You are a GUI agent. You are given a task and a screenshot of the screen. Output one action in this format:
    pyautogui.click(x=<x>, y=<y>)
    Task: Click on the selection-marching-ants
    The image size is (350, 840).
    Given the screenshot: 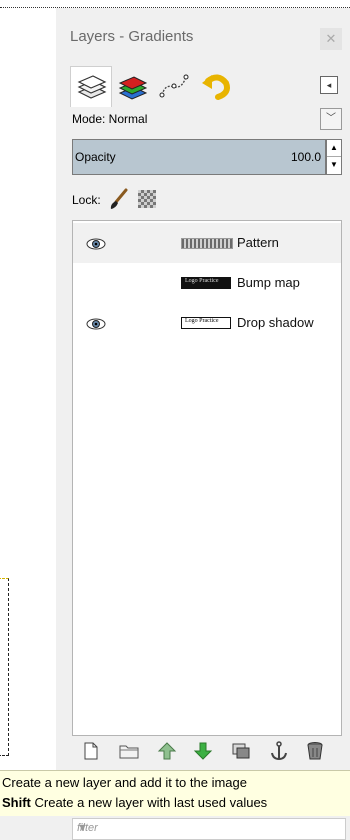 What is the action you would take?
    pyautogui.click(x=4, y=667)
    